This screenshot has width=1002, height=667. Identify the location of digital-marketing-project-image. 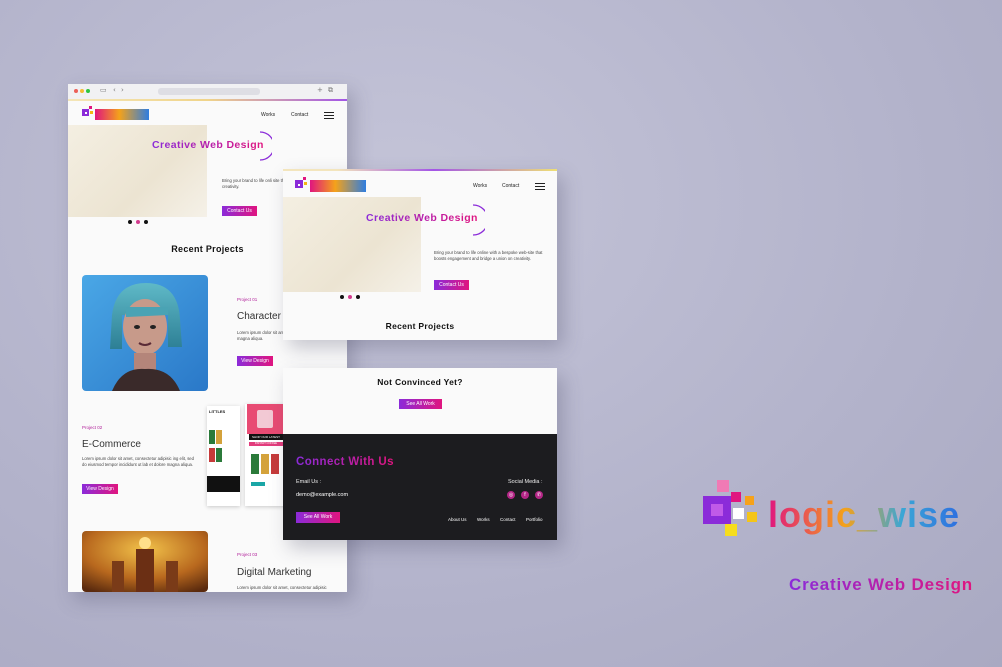
(145, 561).